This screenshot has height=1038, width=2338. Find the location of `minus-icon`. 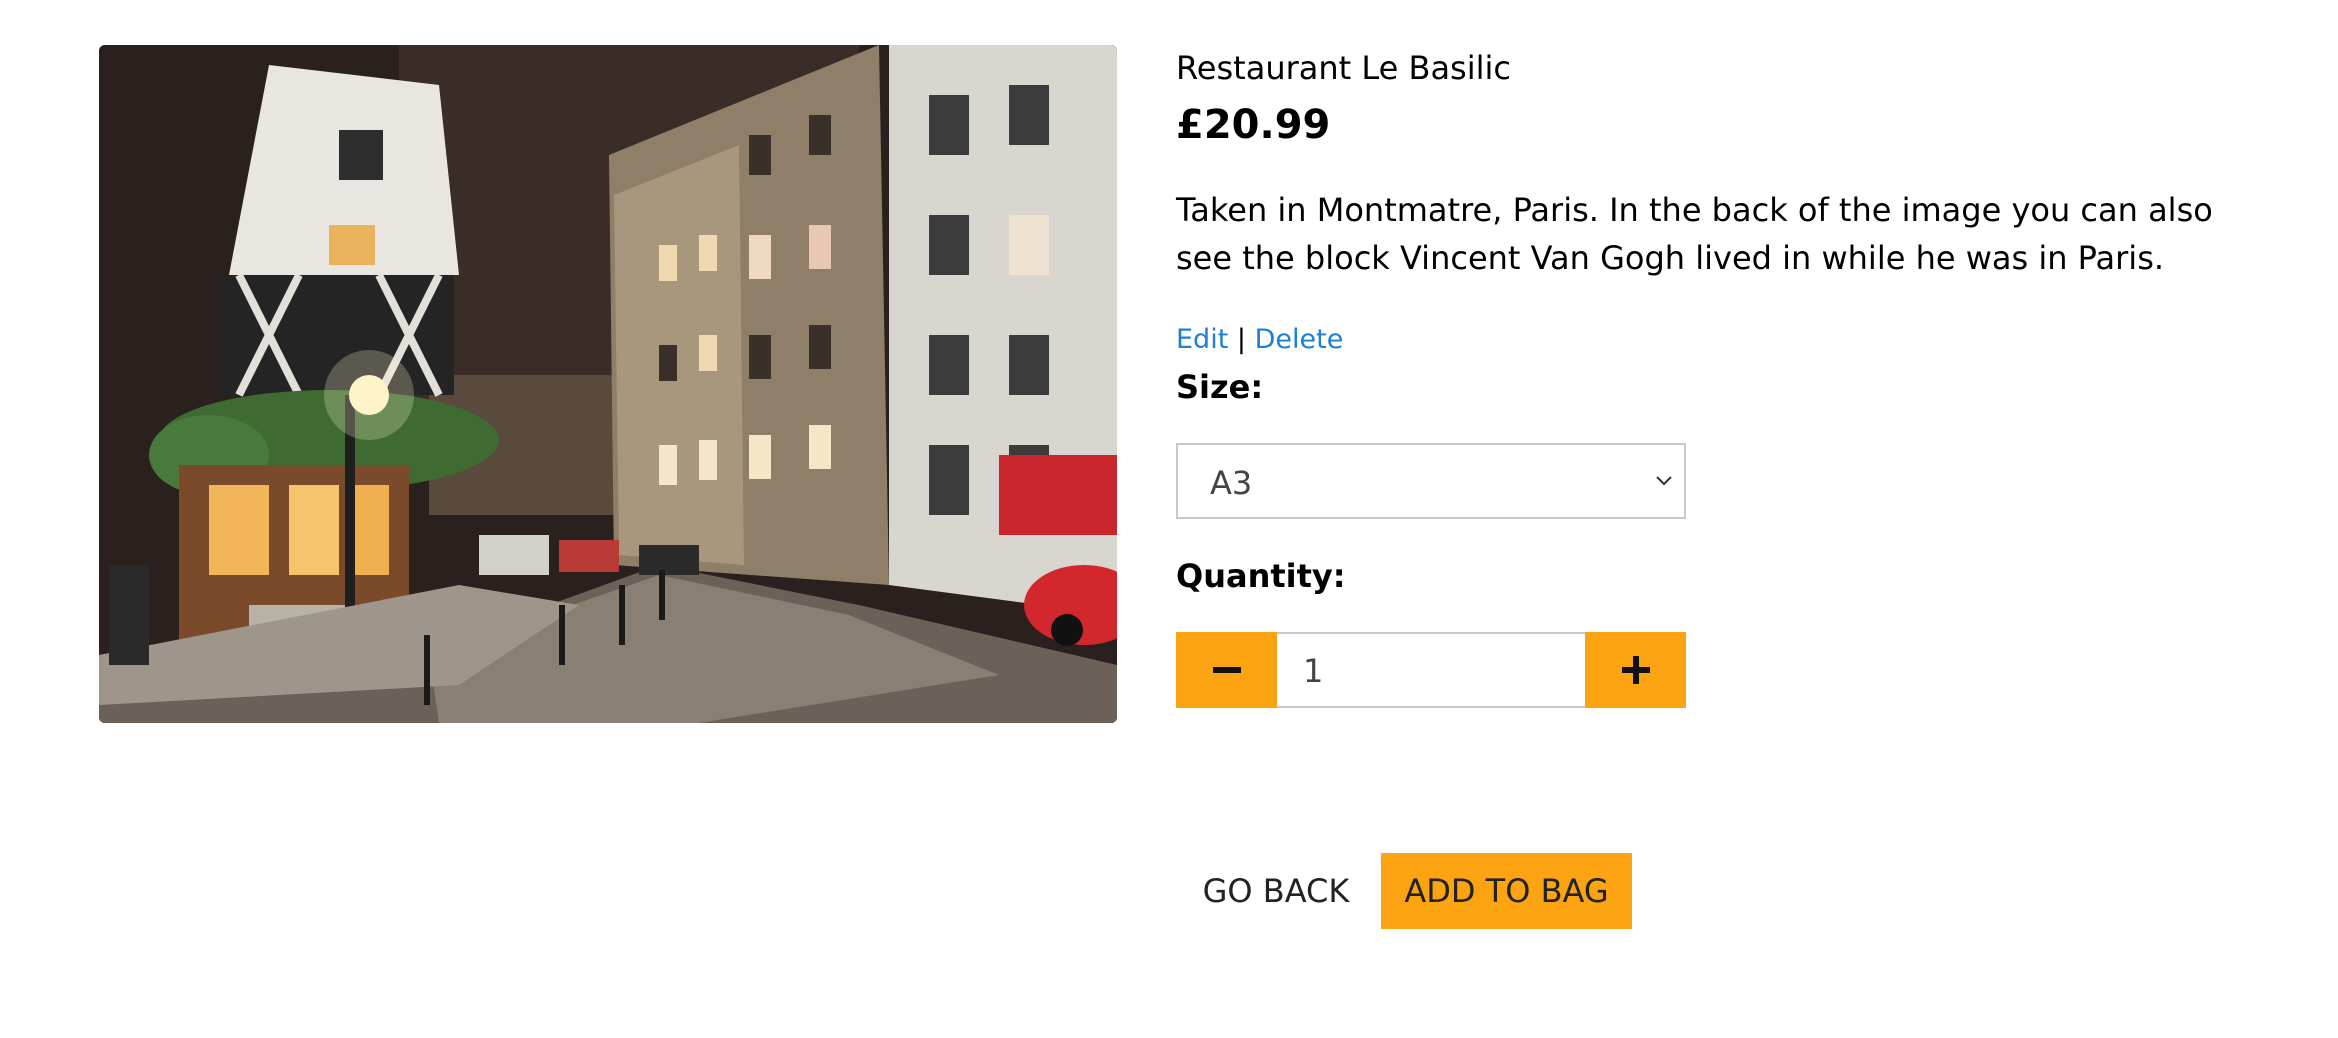

minus-icon is located at coordinates (1227, 670).